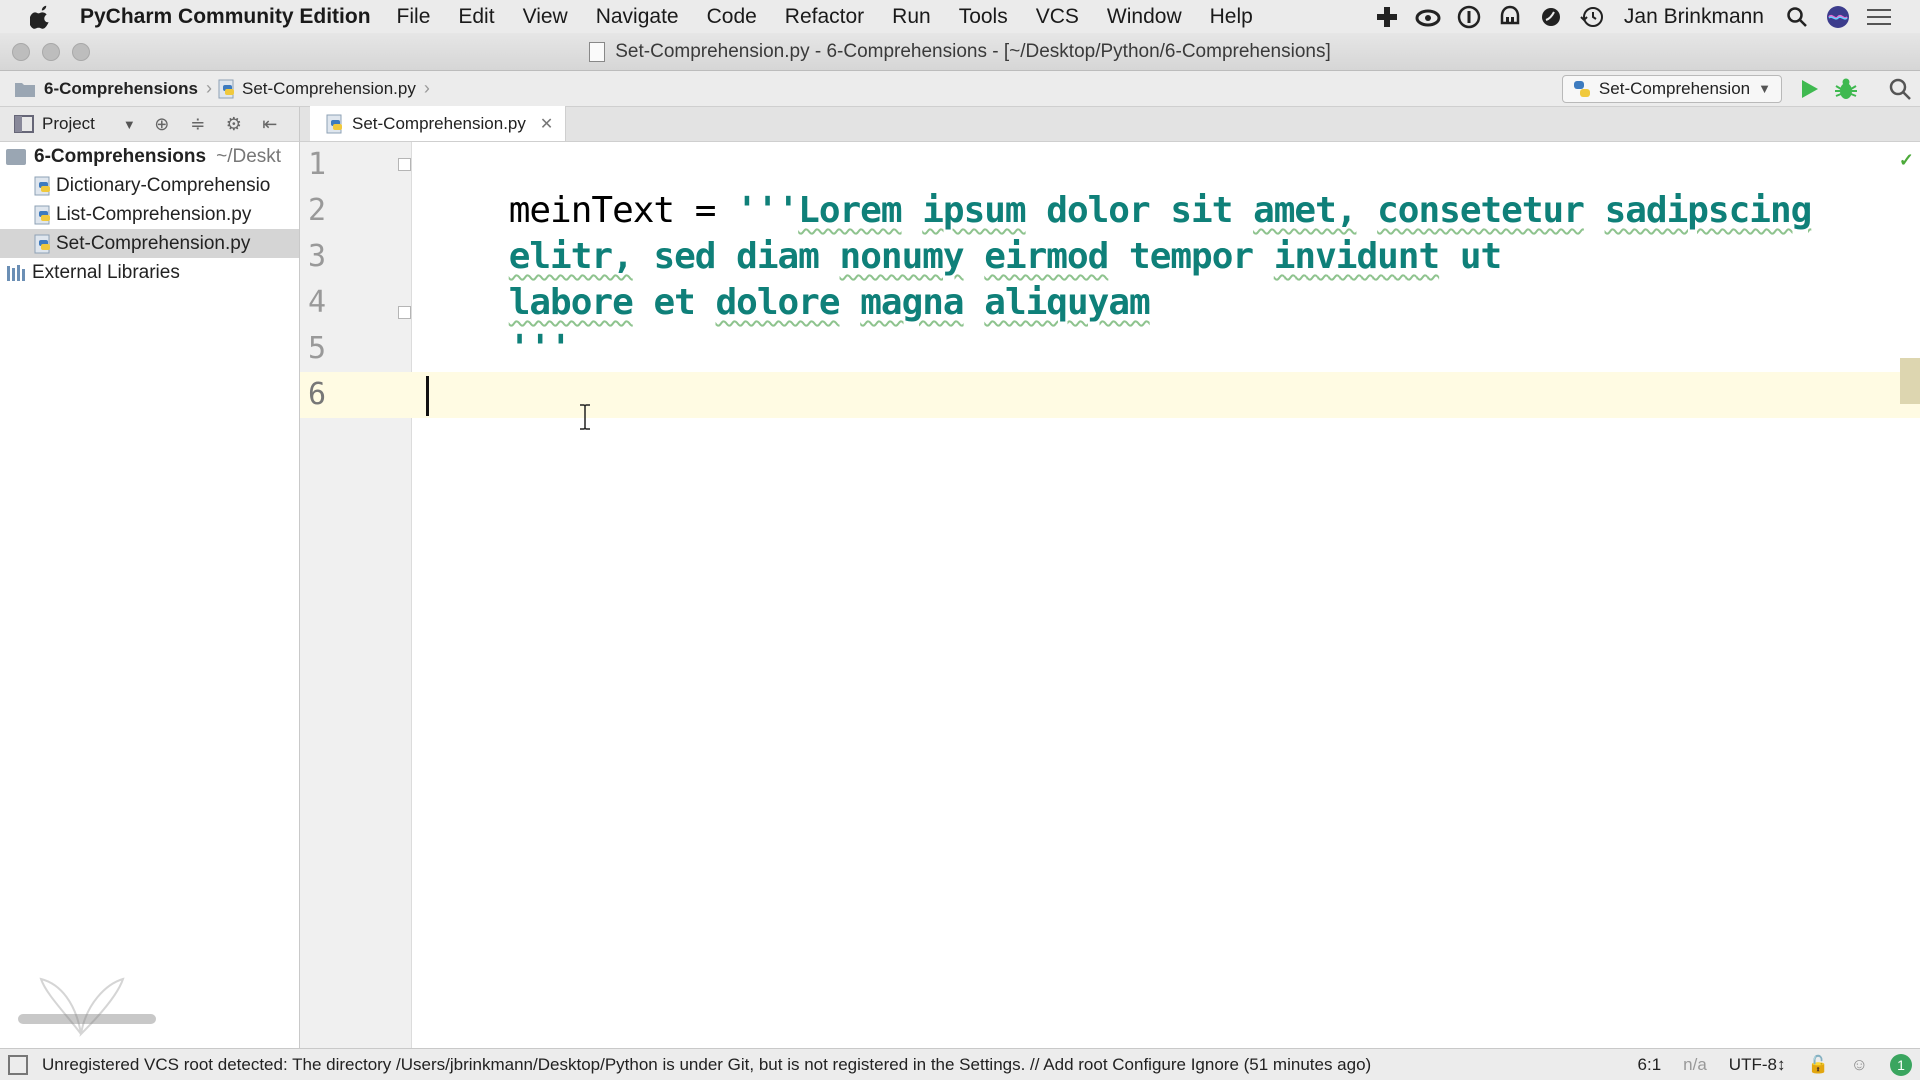 Image resolution: width=1920 pixels, height=1080 pixels. Describe the element at coordinates (225, 17) in the screenshot. I see `app-menu: PyCharm Community Edition` at that location.